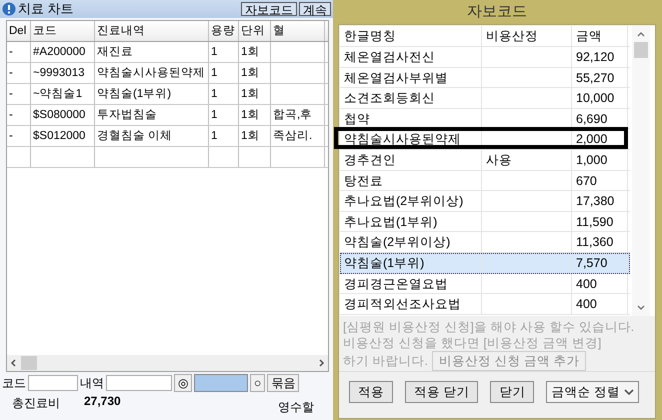  I want to click on info-icon, so click(9, 9).